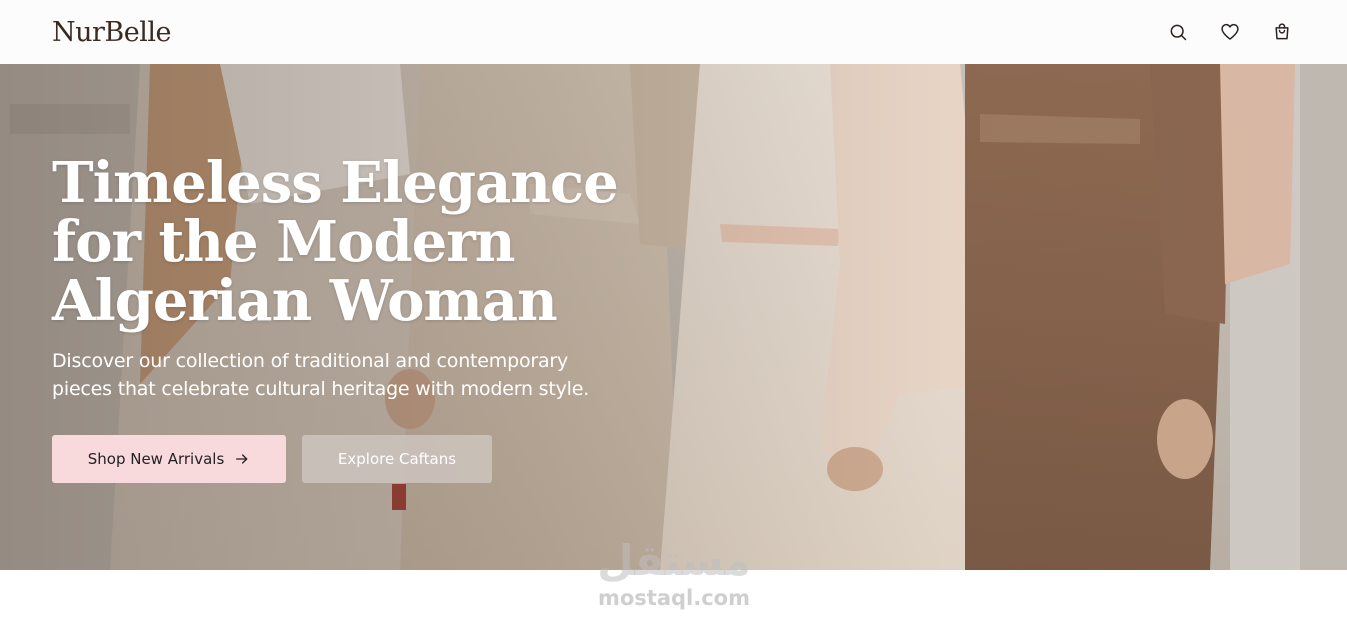 This screenshot has width=1347, height=632. I want to click on hero-title-line: for the Modern, so click(283, 242).